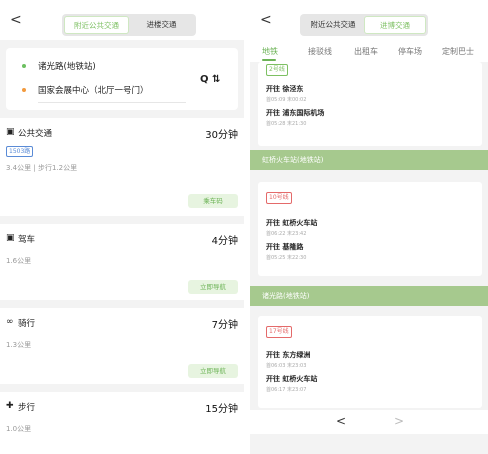 The image size is (488, 454). I want to click on transit-option-card: ▣ 公共交通 30分钟 1503路 3.4公里 | 步行1.2公里 乘车码, so click(122, 167).